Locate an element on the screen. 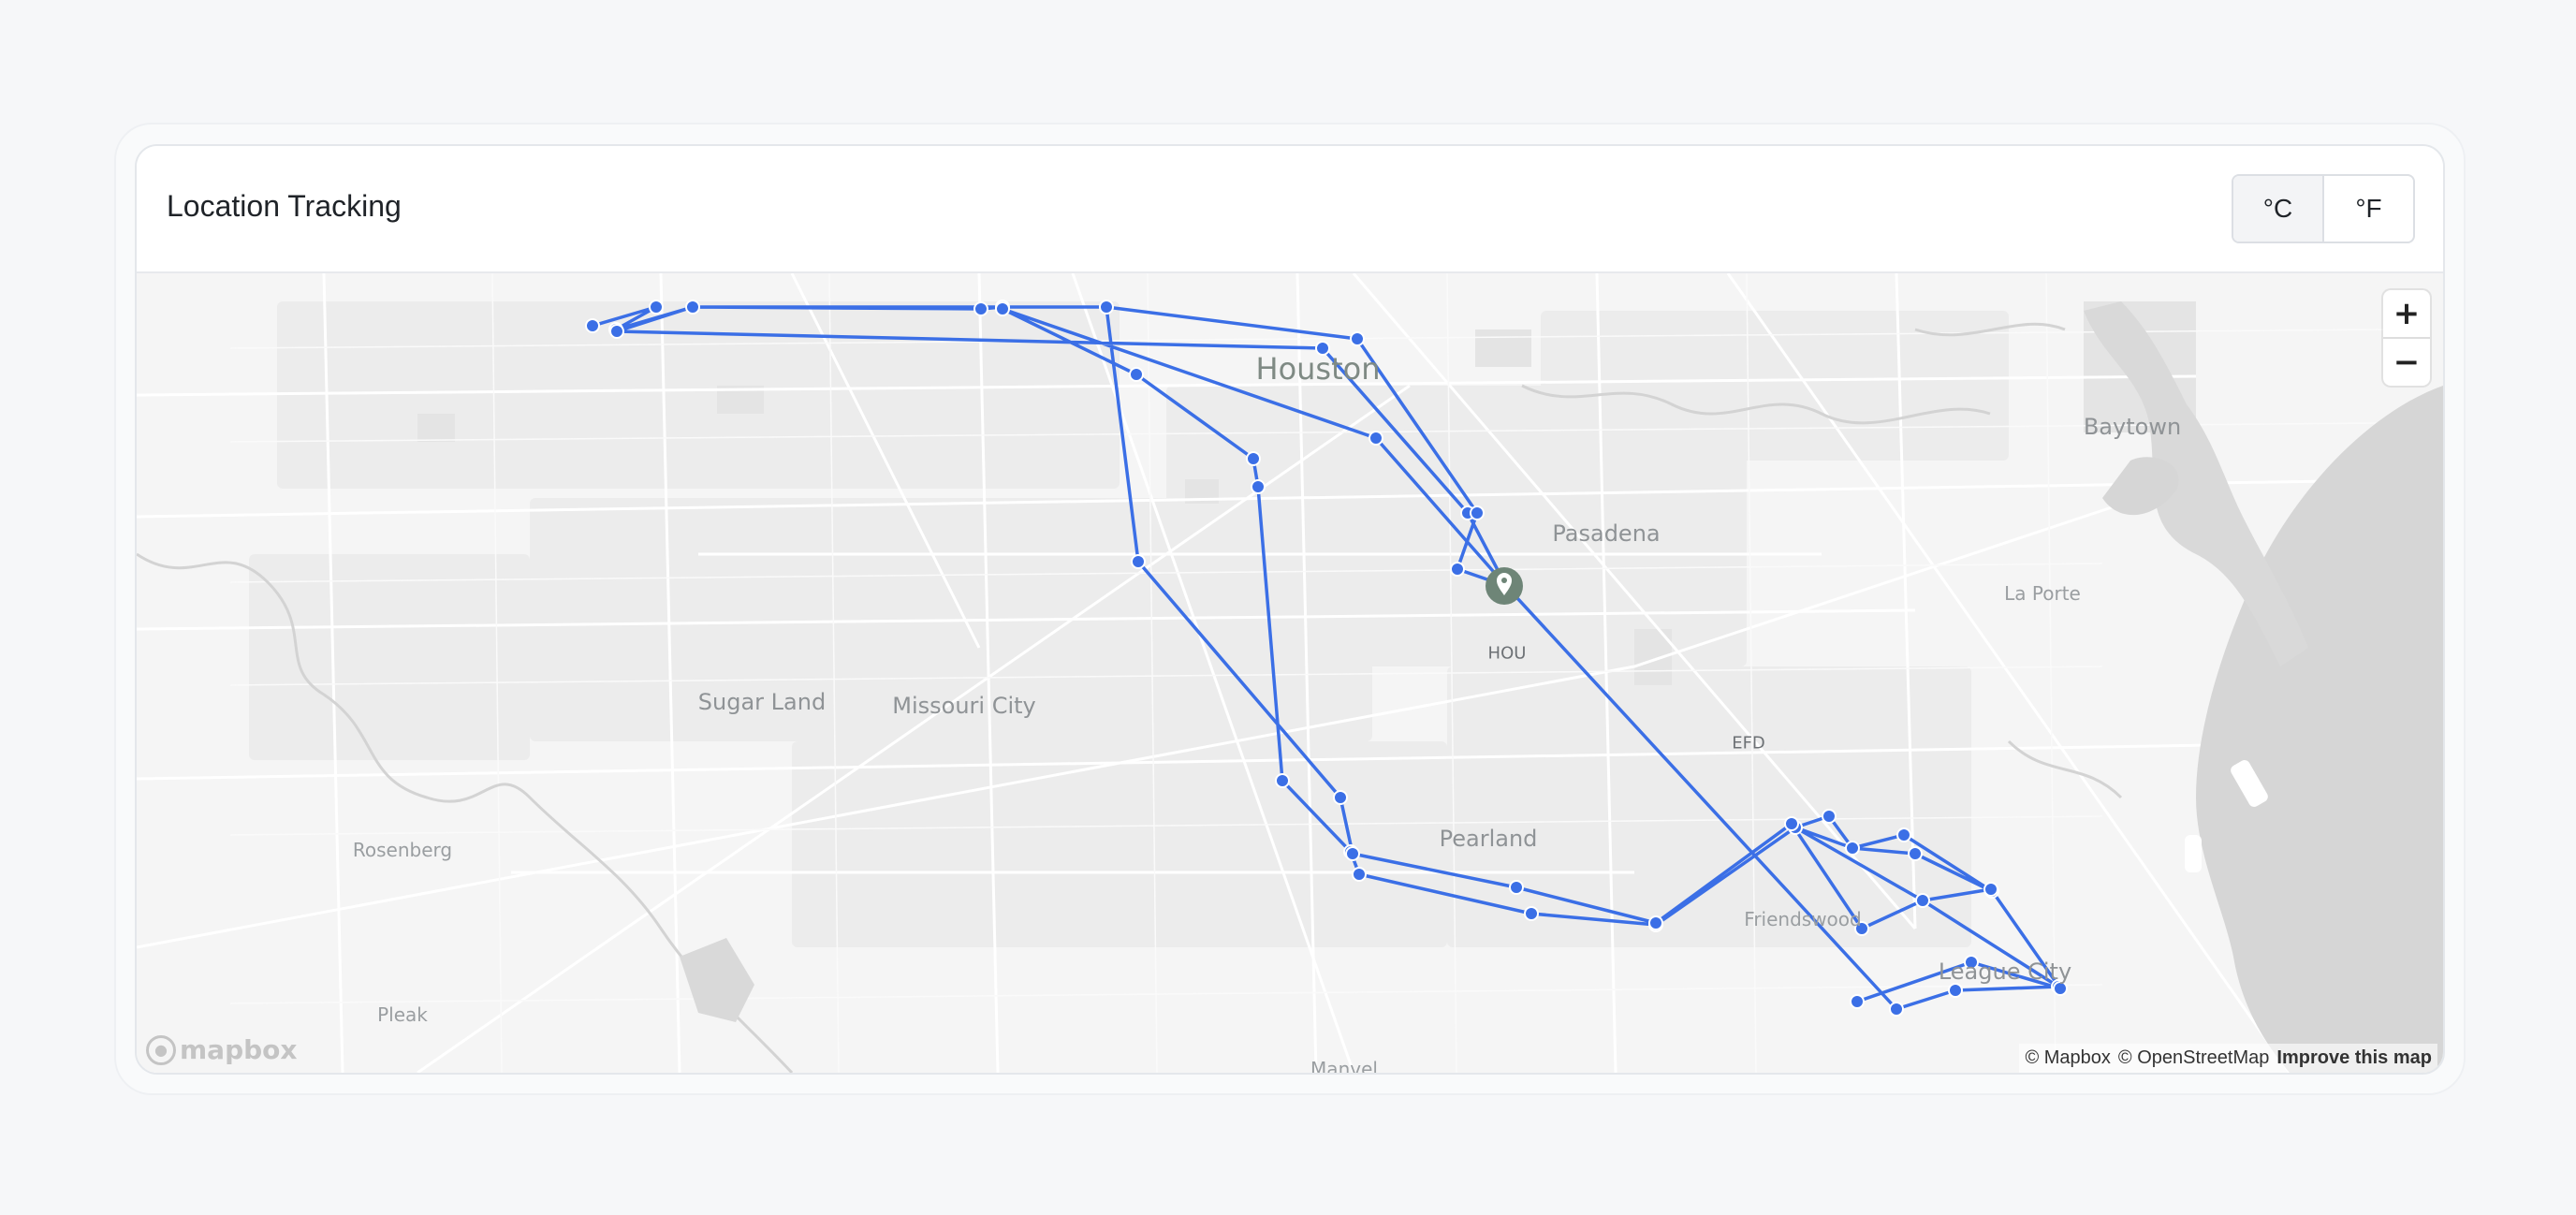 This screenshot has height=1215, width=2576. label-sugar-land: Sugar Land is located at coordinates (762, 702).